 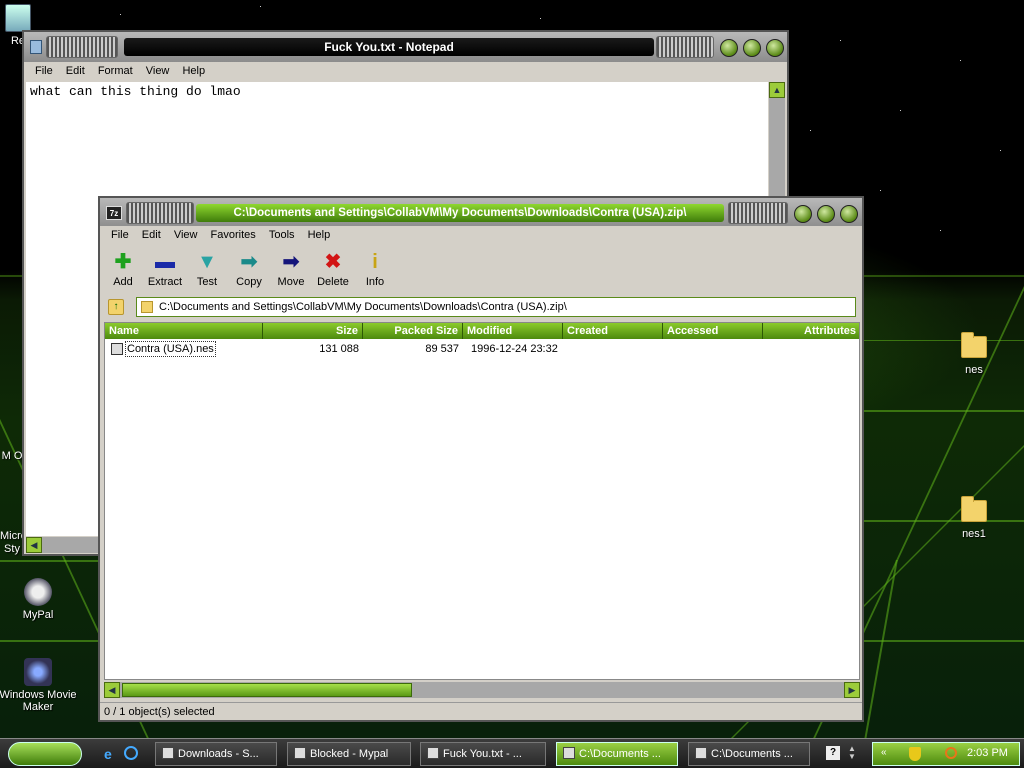 I want to click on scroll-thumb, so click(x=267, y=690).